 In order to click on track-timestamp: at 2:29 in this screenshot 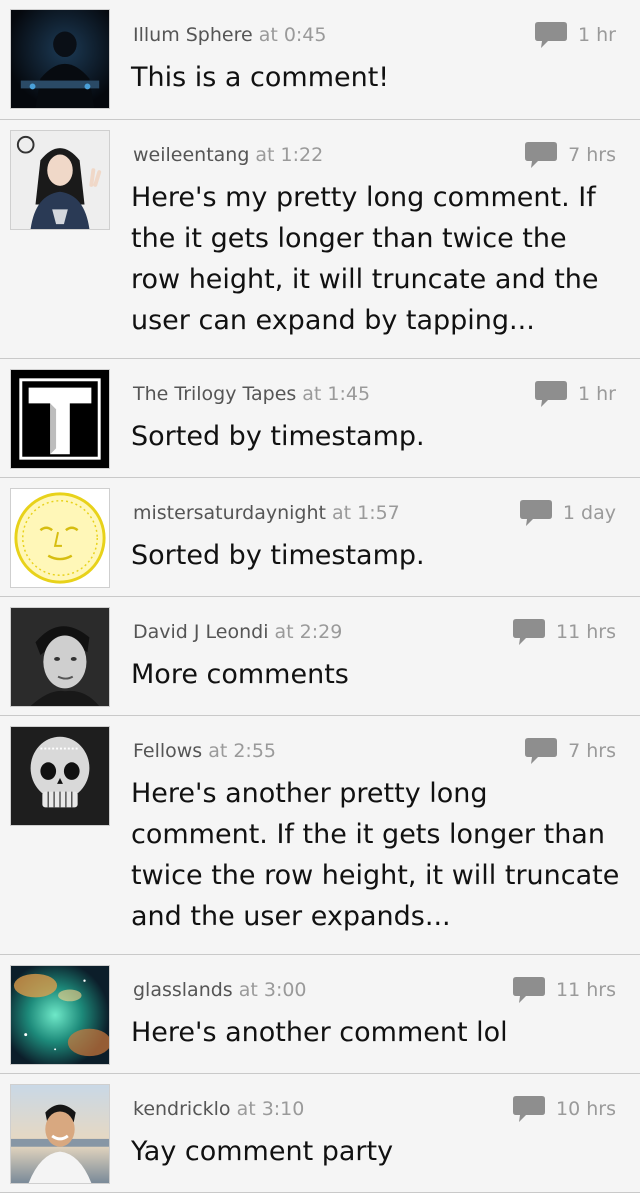, I will do `click(309, 632)`.